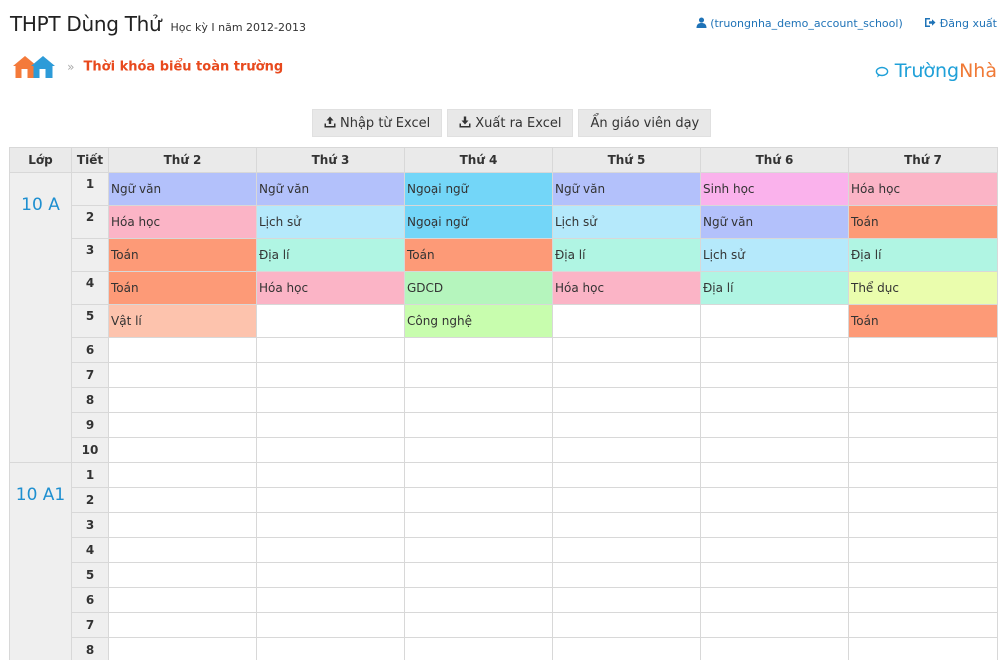 This screenshot has height=660, width=1007. Describe the element at coordinates (478, 288) in the screenshot. I see `subject-cell: GDCD` at that location.